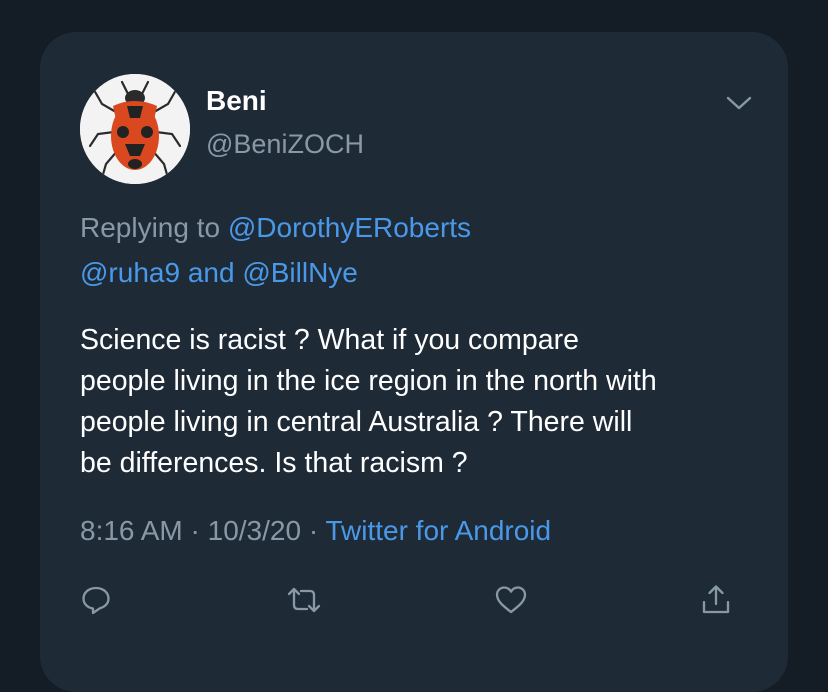  What do you see at coordinates (511, 600) in the screenshot?
I see `heart-icon` at bounding box center [511, 600].